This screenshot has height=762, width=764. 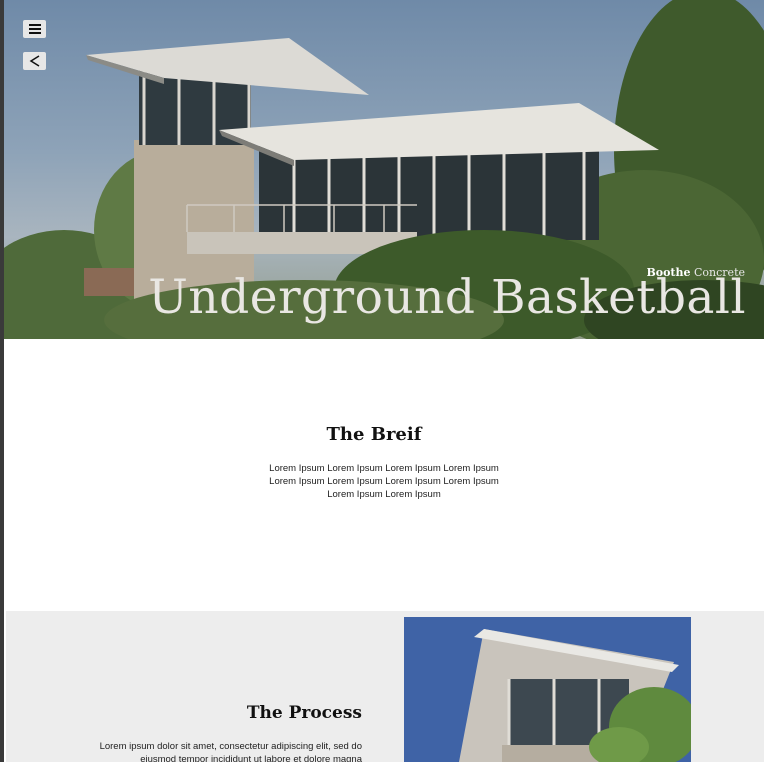 I want to click on brief-heading: The Breif, so click(x=374, y=434).